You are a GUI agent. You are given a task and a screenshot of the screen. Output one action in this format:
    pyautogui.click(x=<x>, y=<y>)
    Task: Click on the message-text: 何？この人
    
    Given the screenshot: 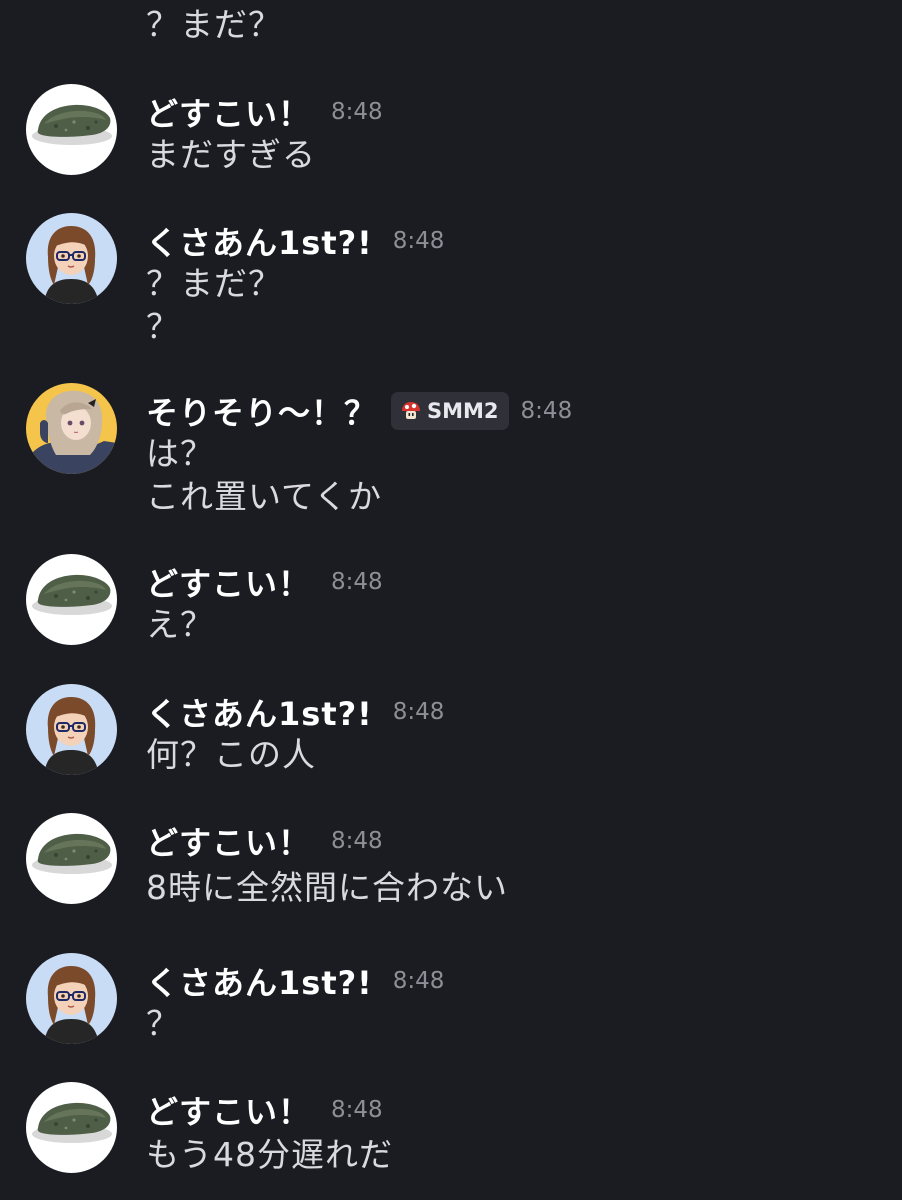 What is the action you would take?
    pyautogui.click(x=231, y=754)
    